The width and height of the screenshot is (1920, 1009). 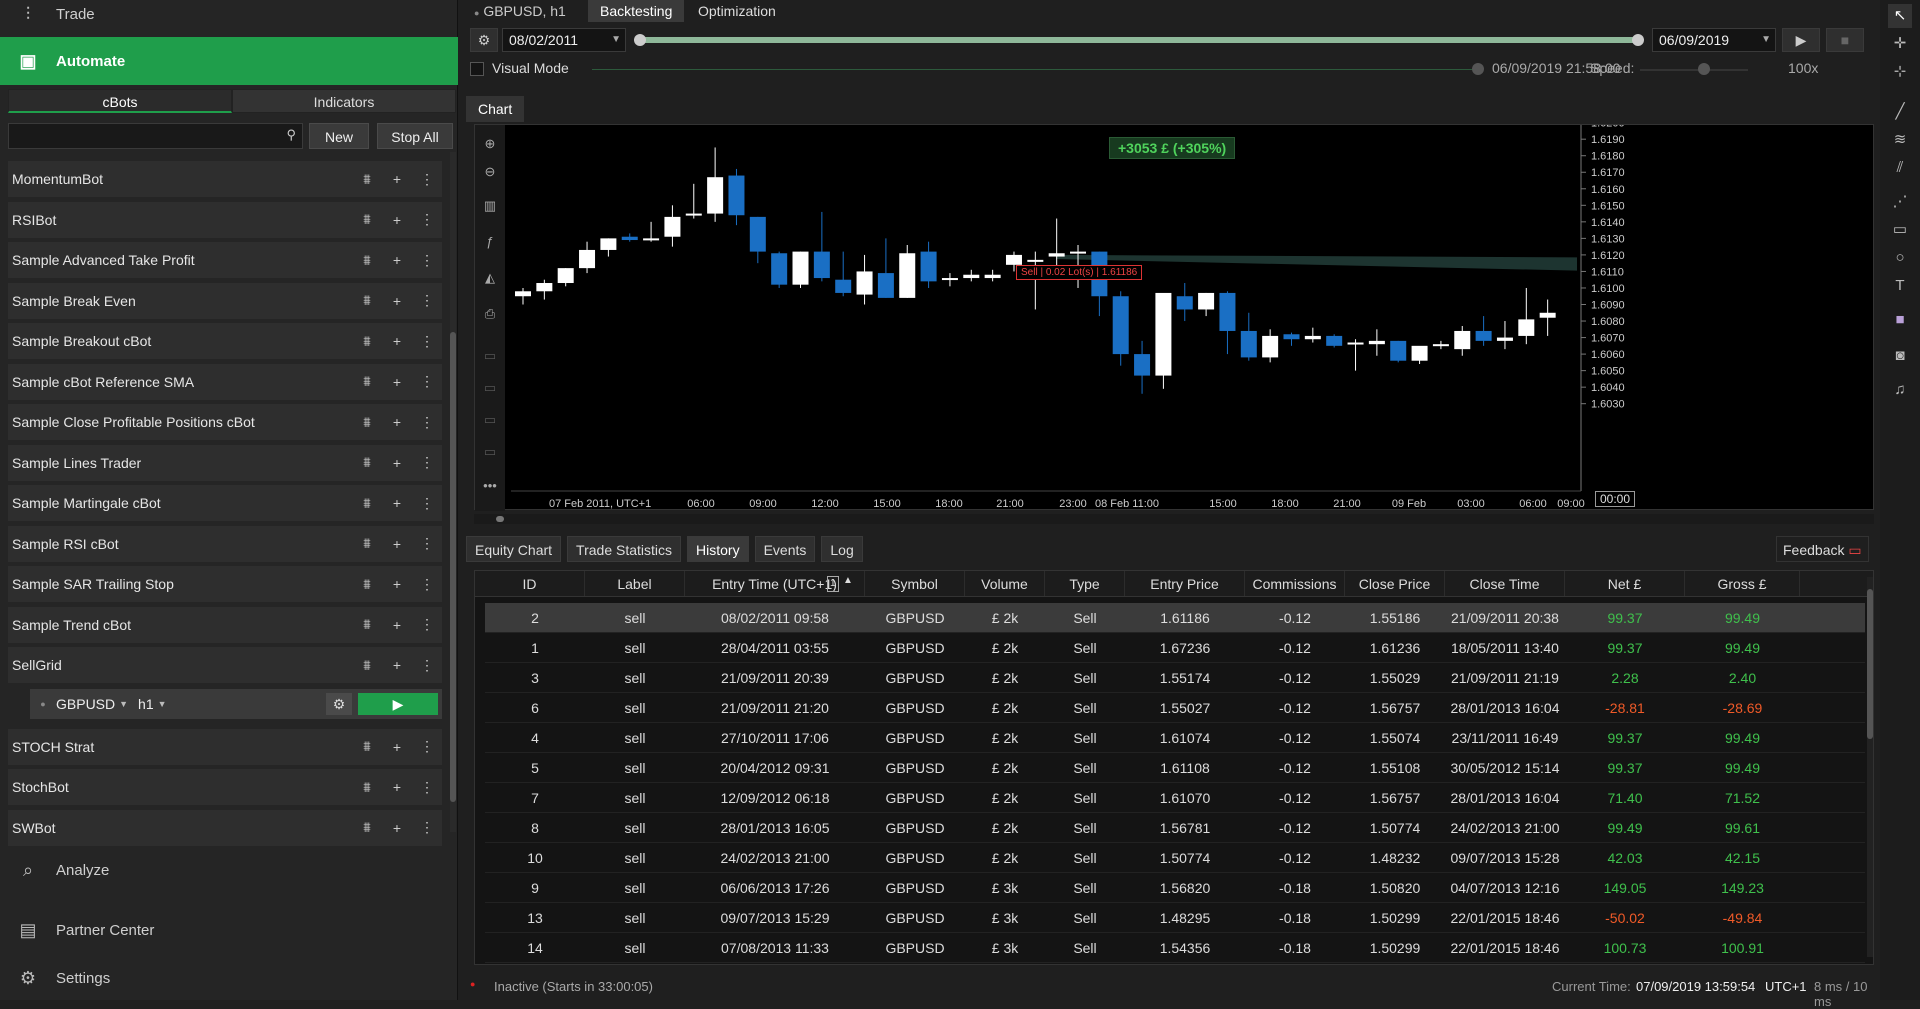 I want to click on bot-item: RSIBot ⩩ + ⋮, so click(x=225, y=219).